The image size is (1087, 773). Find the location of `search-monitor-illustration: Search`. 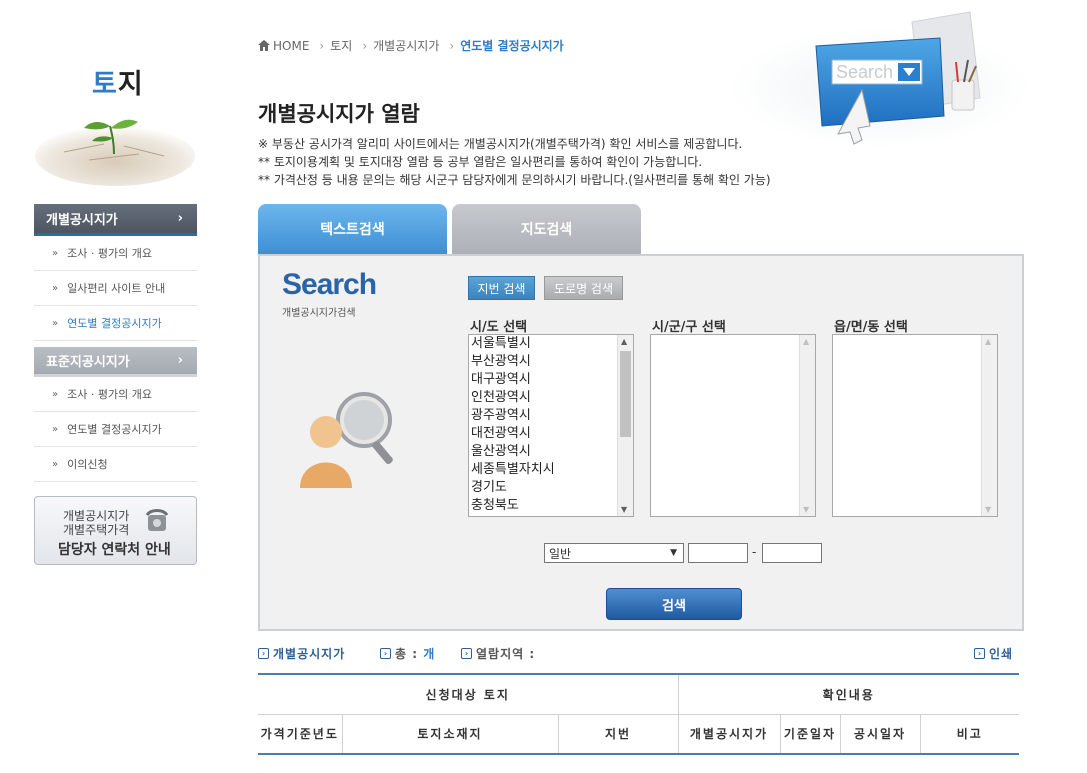

search-monitor-illustration: Search is located at coordinates (880, 79).